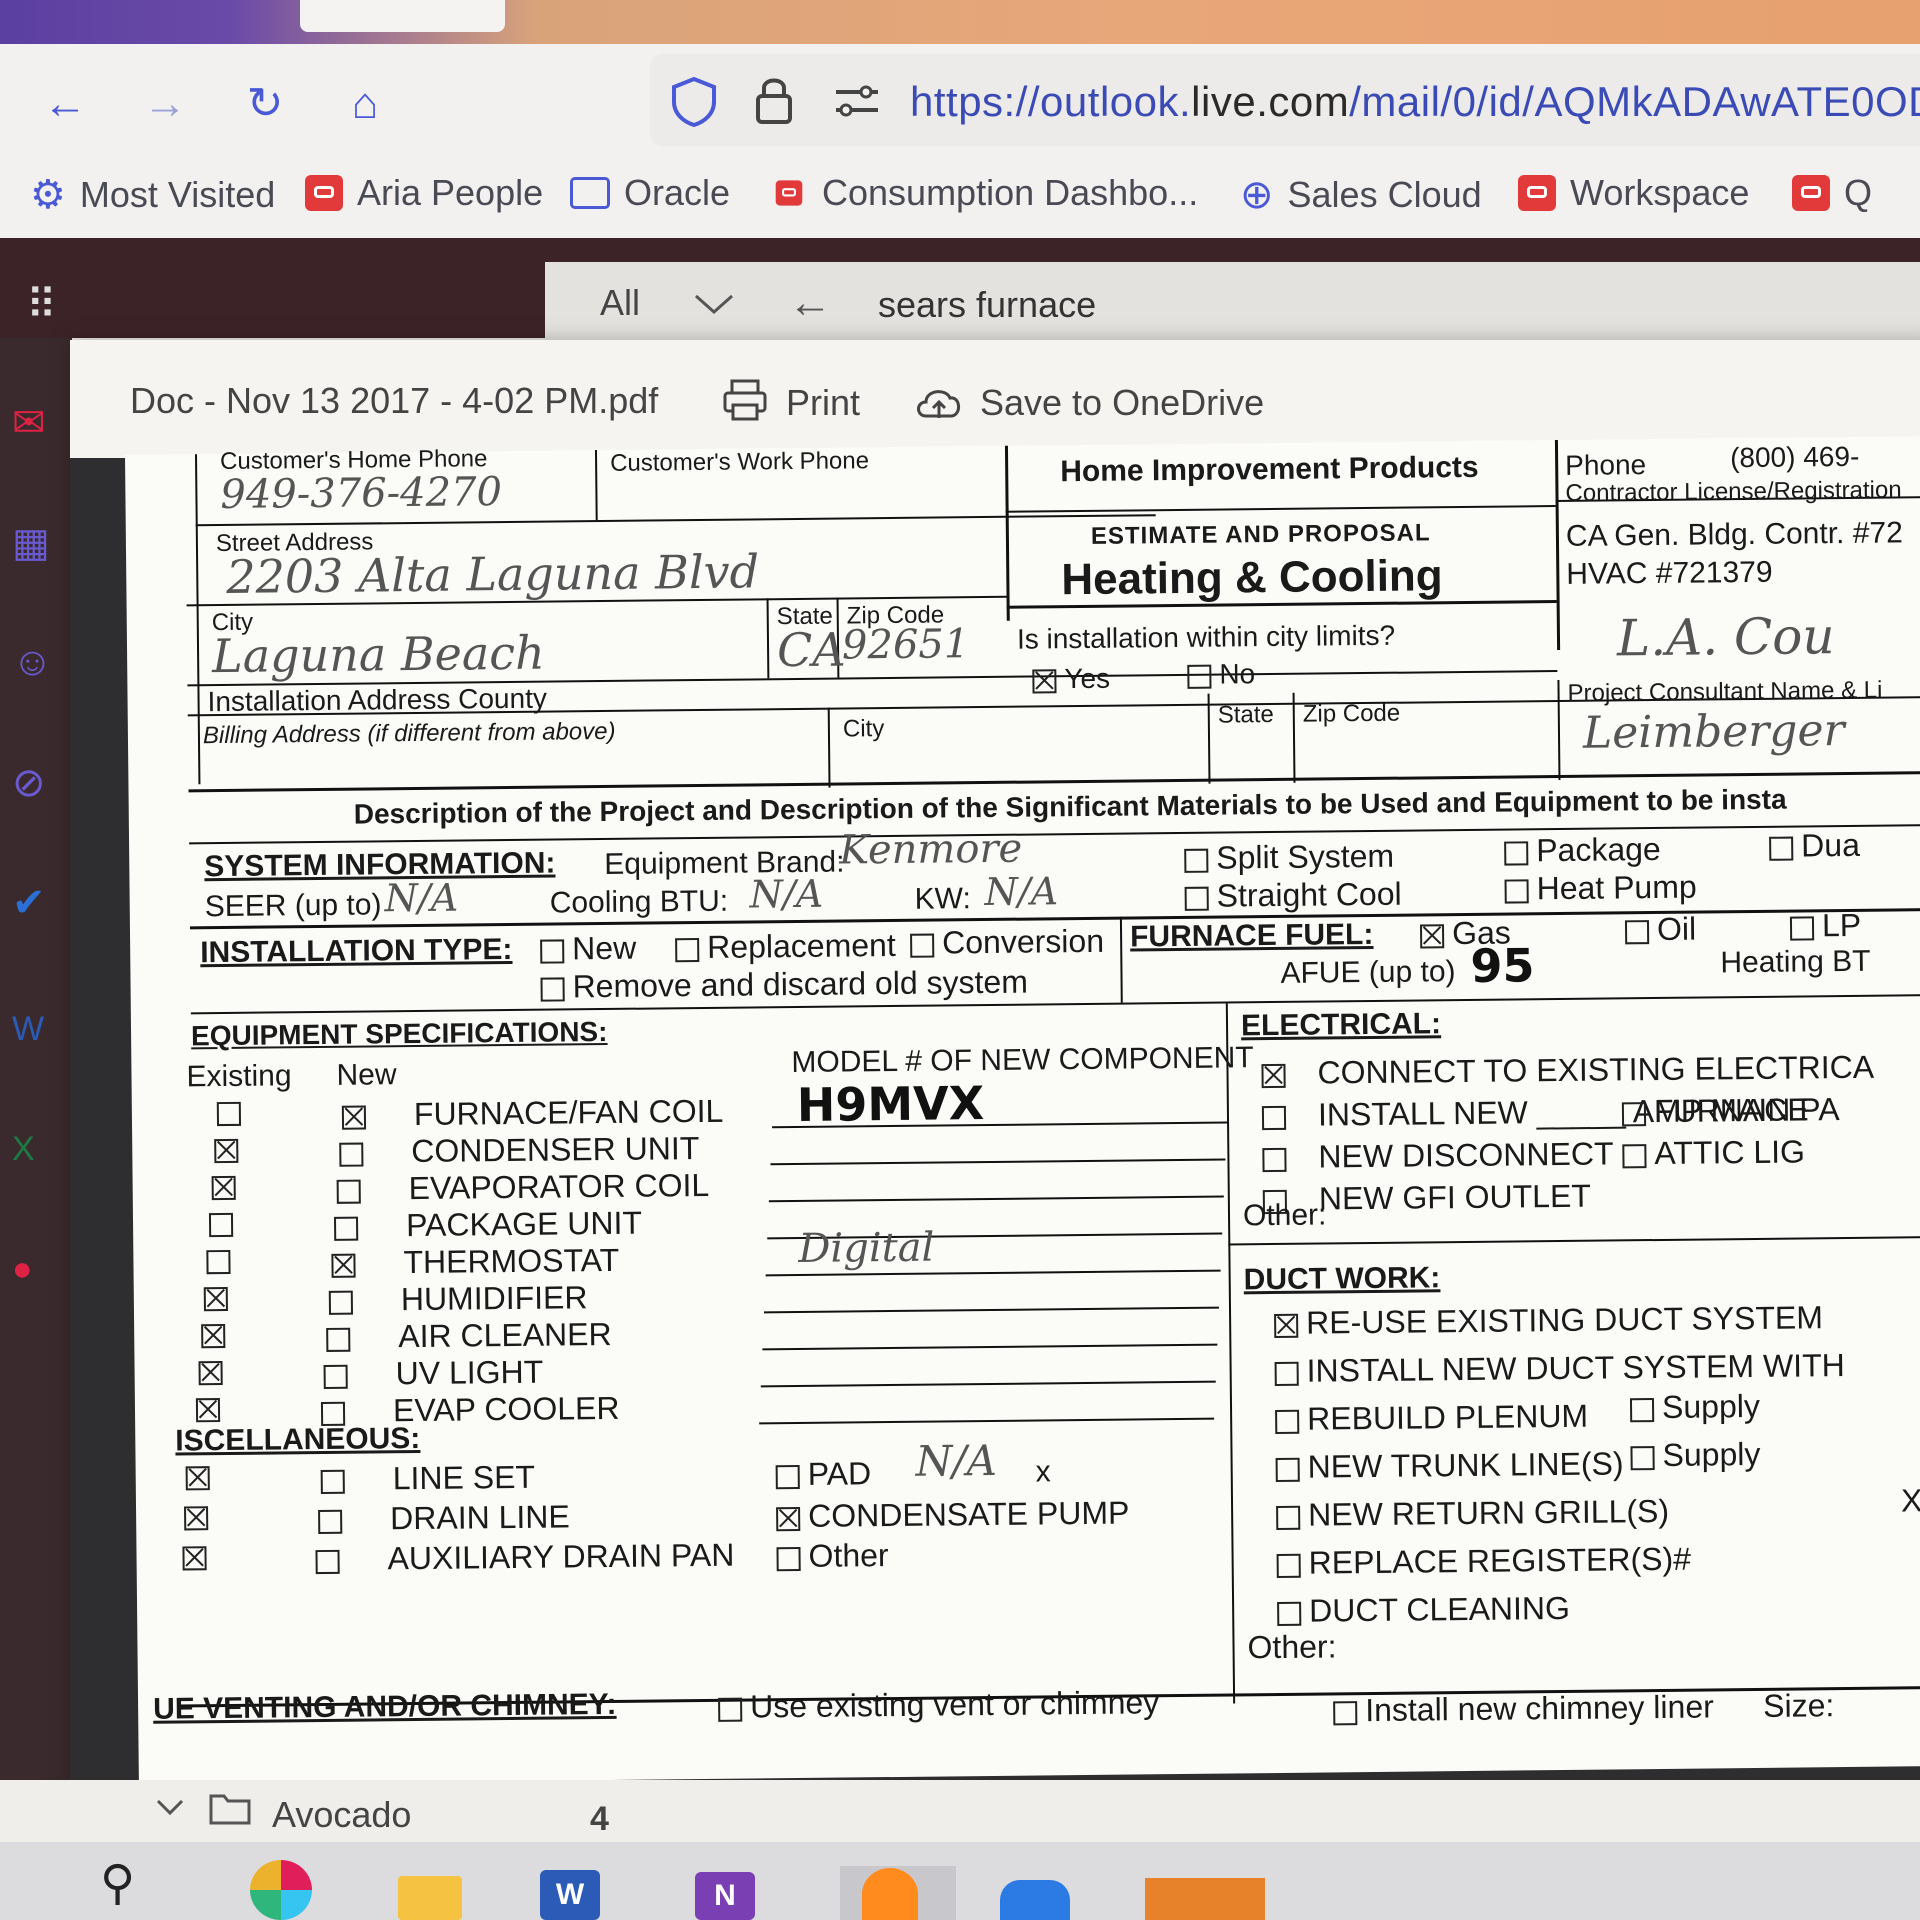 This screenshot has height=1920, width=1920. What do you see at coordinates (265, 104) in the screenshot?
I see `reload-button: ↻` at bounding box center [265, 104].